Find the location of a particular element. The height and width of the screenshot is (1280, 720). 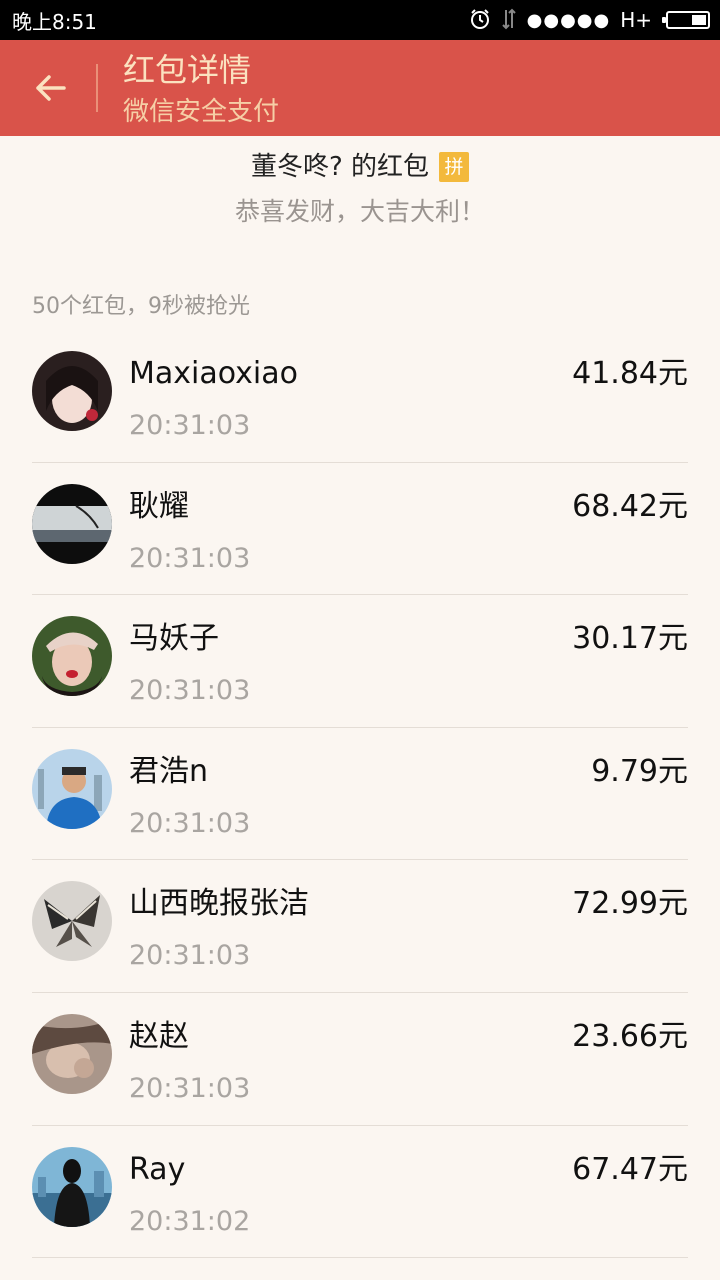

back-arrow-icon is located at coordinates (51, 88).